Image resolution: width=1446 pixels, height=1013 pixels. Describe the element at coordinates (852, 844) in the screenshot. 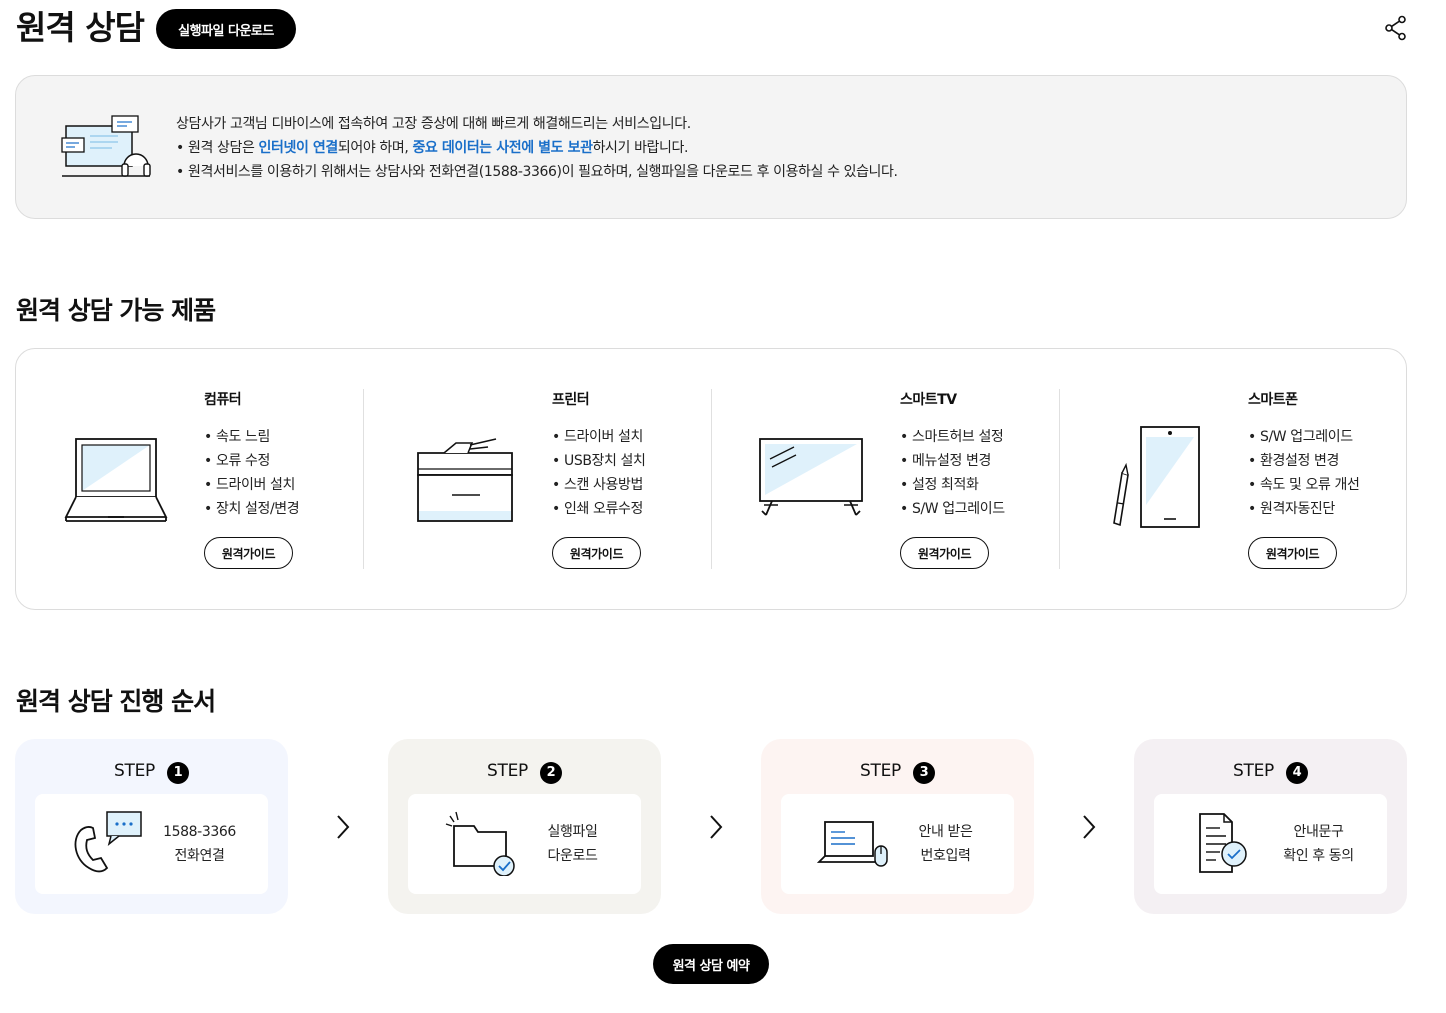

I see `laptop-mouse-icon` at that location.